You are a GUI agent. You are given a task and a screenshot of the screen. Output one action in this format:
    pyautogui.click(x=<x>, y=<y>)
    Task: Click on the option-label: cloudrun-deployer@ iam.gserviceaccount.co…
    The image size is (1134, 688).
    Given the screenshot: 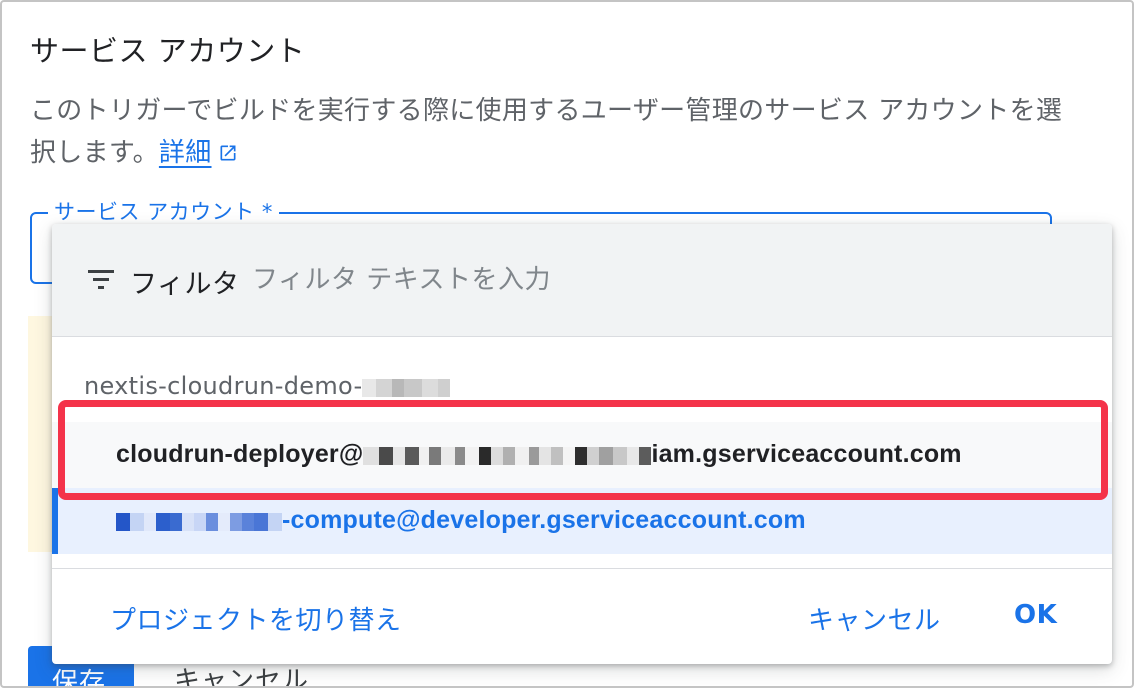 What is the action you would take?
    pyautogui.click(x=539, y=455)
    